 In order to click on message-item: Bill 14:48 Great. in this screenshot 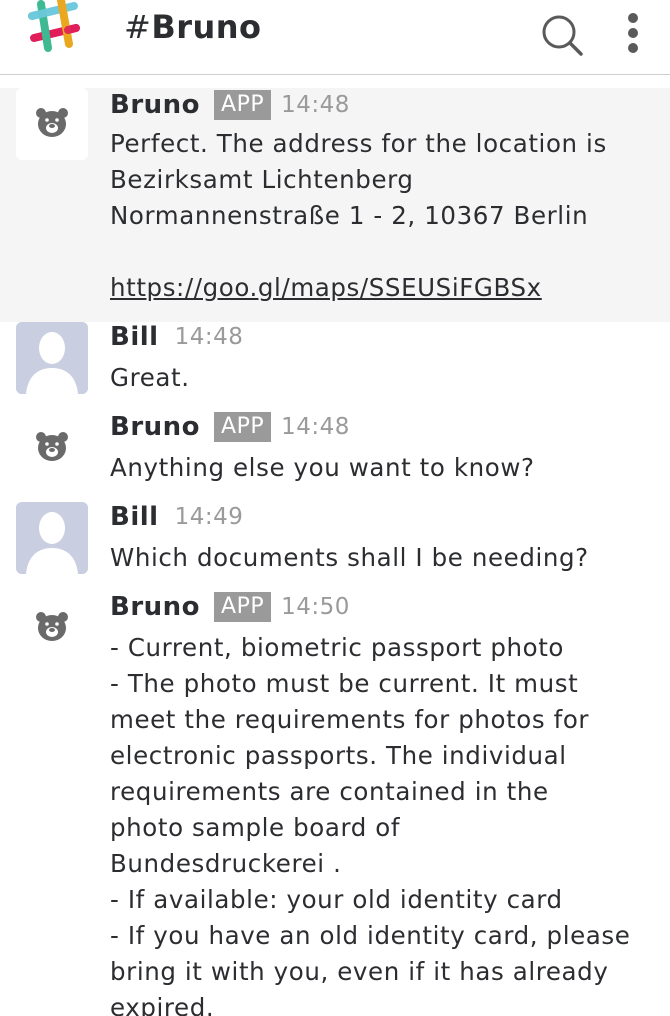, I will do `click(335, 367)`.